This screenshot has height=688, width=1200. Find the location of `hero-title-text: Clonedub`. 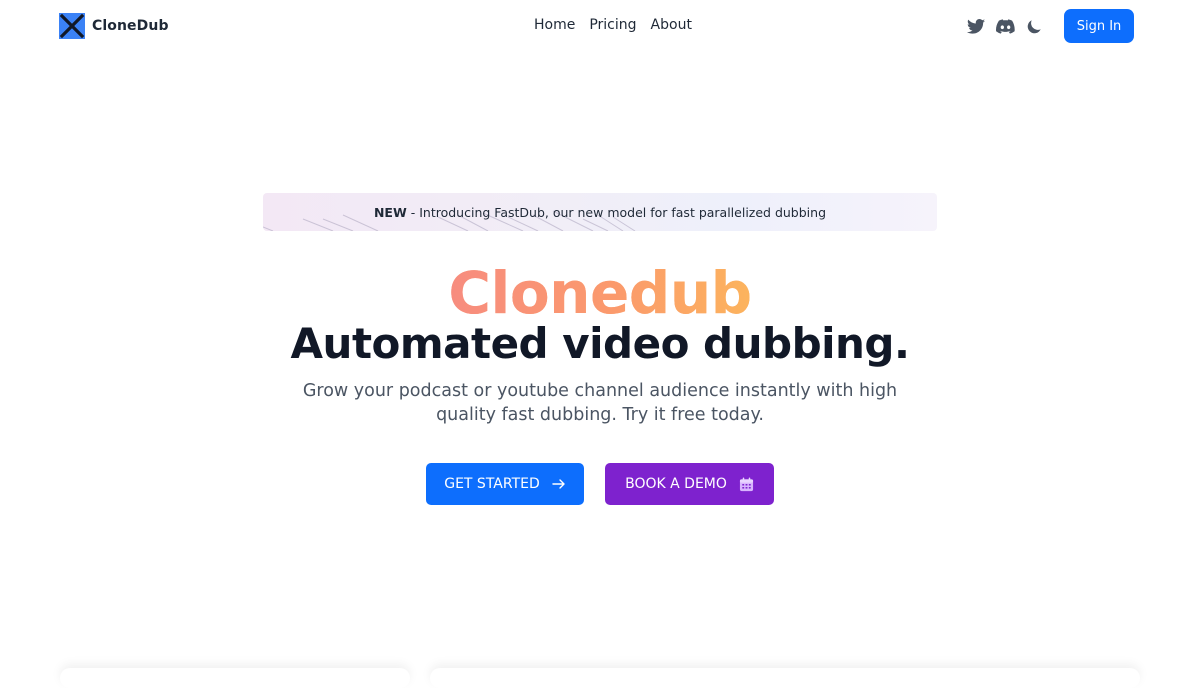

hero-title-text: Clonedub is located at coordinates (600, 293).